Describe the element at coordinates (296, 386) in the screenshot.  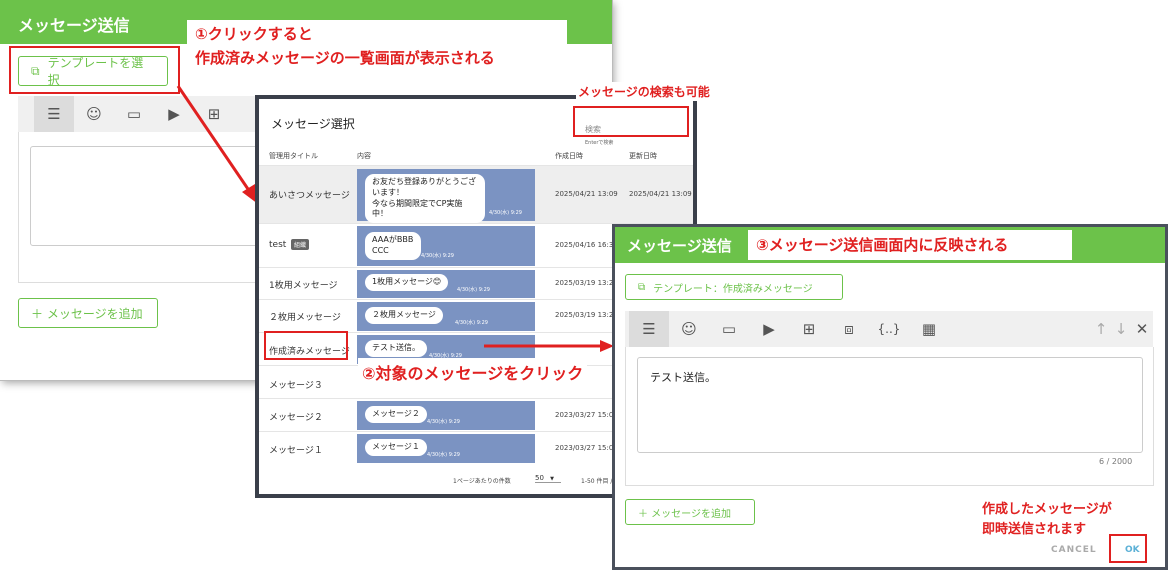
I see `row-title: メッセージ３` at that location.